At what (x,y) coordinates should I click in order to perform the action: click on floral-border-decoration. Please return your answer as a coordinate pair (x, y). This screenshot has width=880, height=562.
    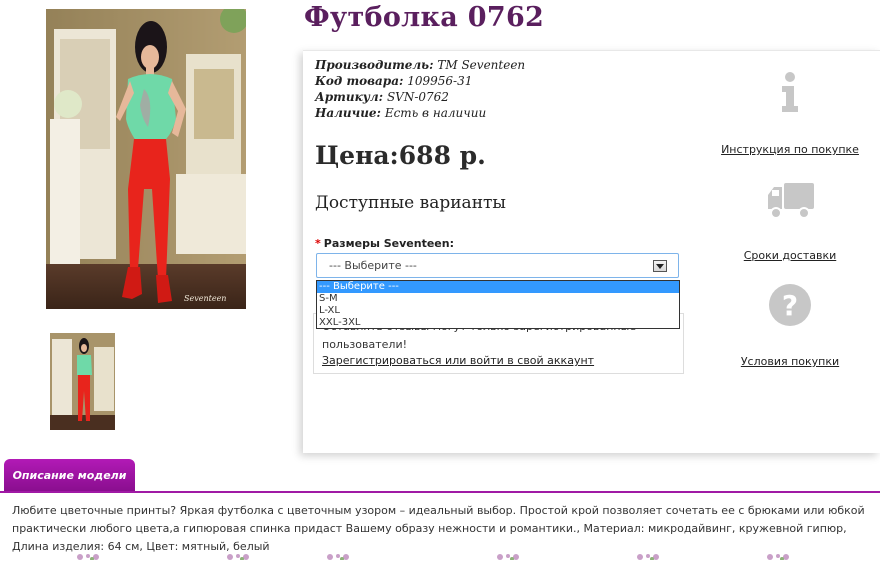
    Looking at the image, I should click on (433, 557).